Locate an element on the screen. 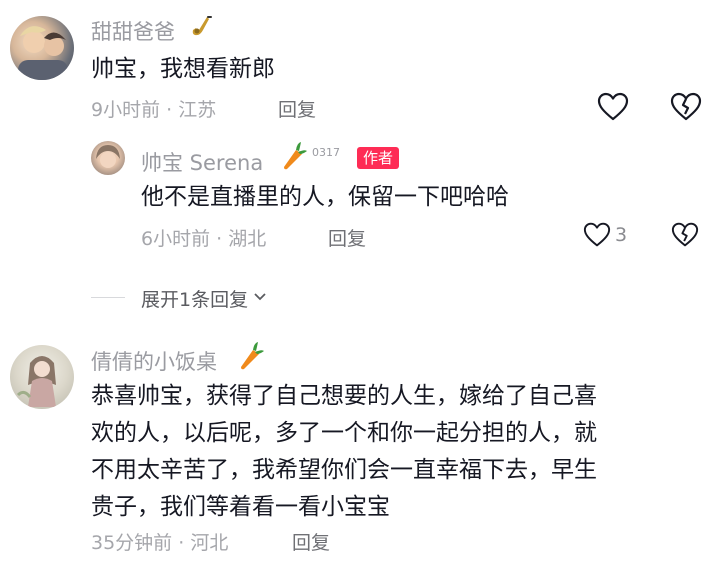 Image resolution: width=719 pixels, height=572 pixels. comment-location: 江苏 is located at coordinates (197, 110).